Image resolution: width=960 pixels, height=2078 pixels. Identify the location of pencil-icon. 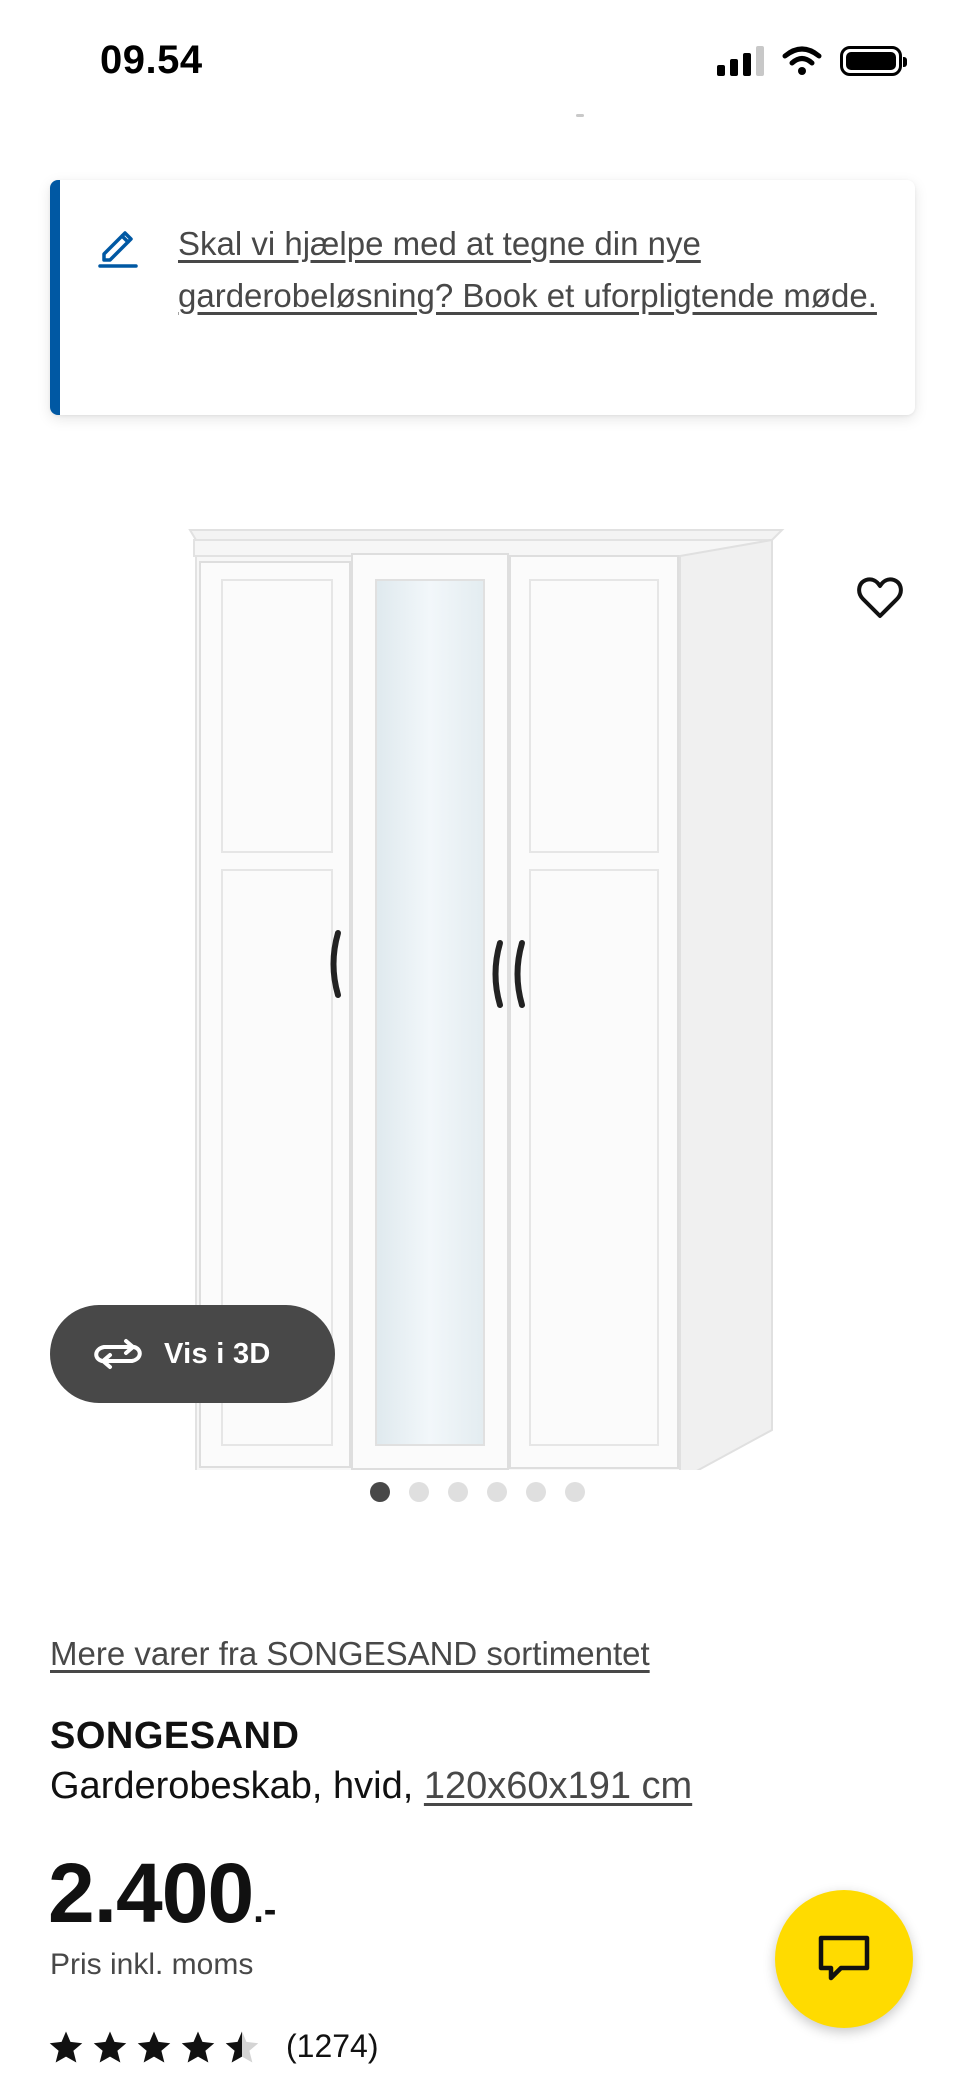
(118, 249).